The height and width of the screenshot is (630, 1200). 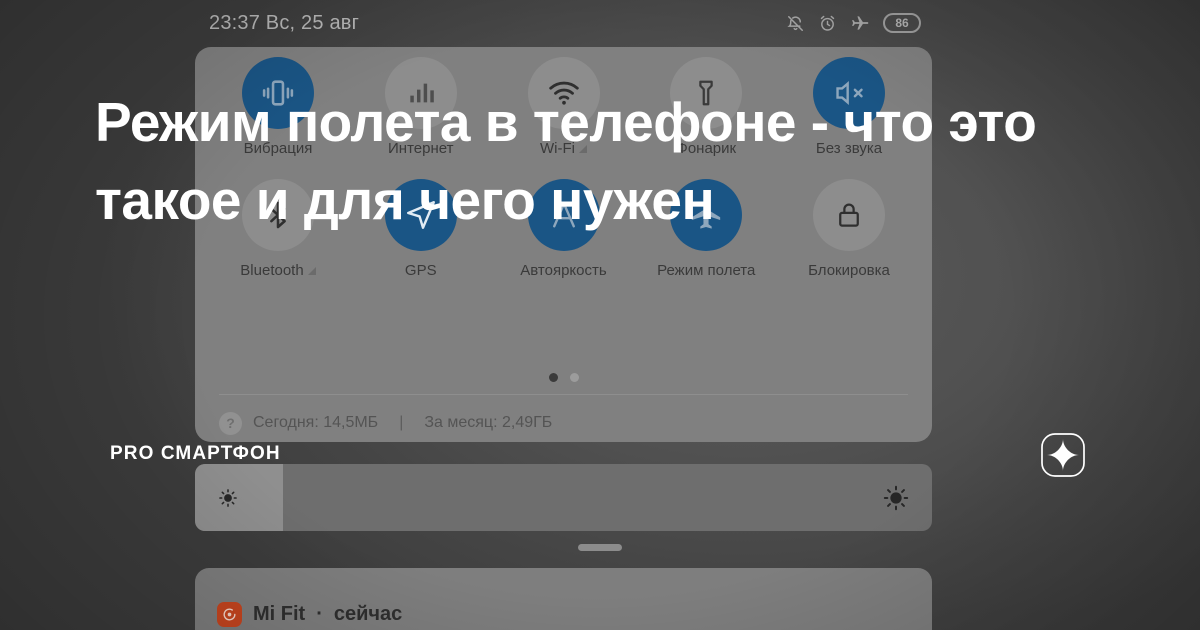 What do you see at coordinates (279, 614) in the screenshot?
I see `notification-app-name: Mi Fit` at bounding box center [279, 614].